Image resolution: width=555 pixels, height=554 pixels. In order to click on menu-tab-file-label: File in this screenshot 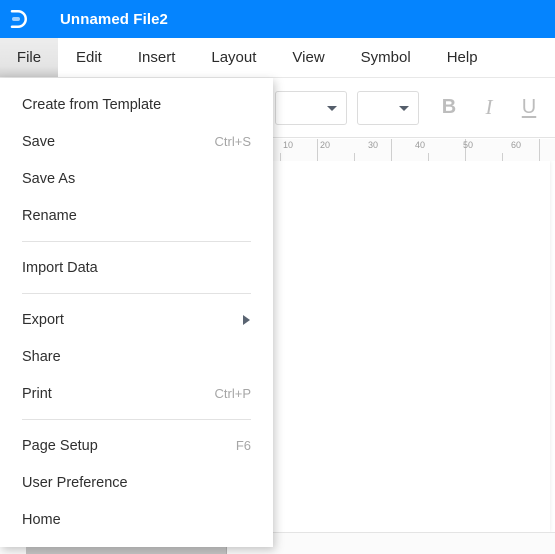, I will do `click(29, 57)`.